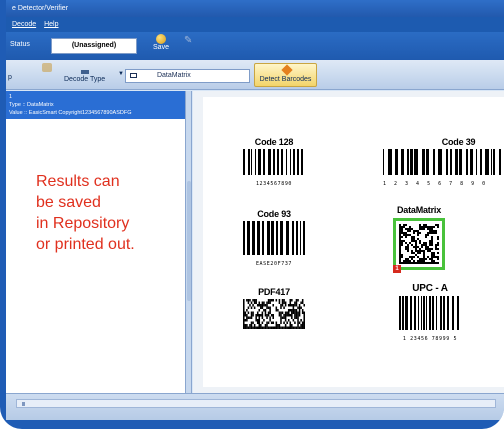 The height and width of the screenshot is (429, 504). I want to click on code93-bars, so click(274, 238).